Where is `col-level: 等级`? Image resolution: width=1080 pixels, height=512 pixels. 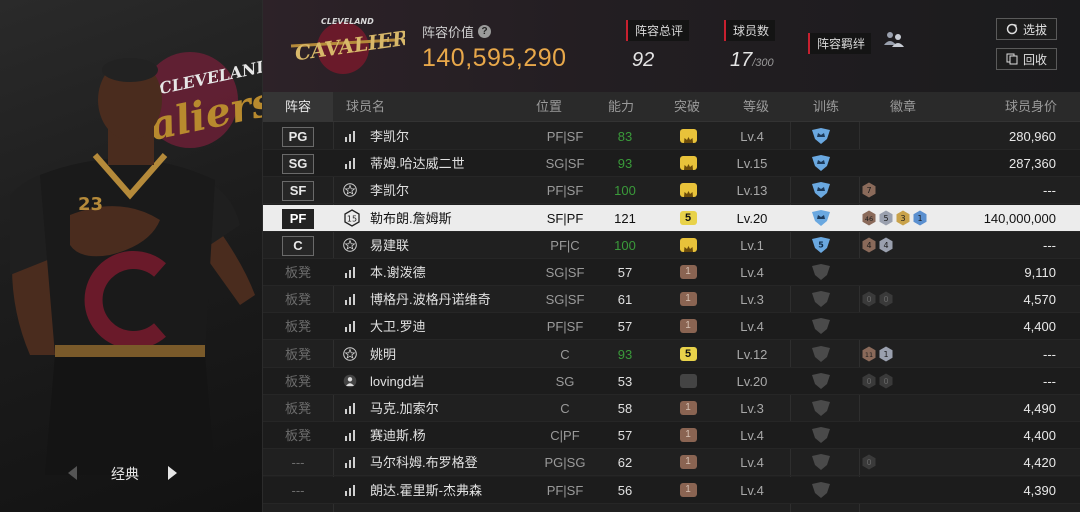
col-level: 等级 is located at coordinates (756, 107).